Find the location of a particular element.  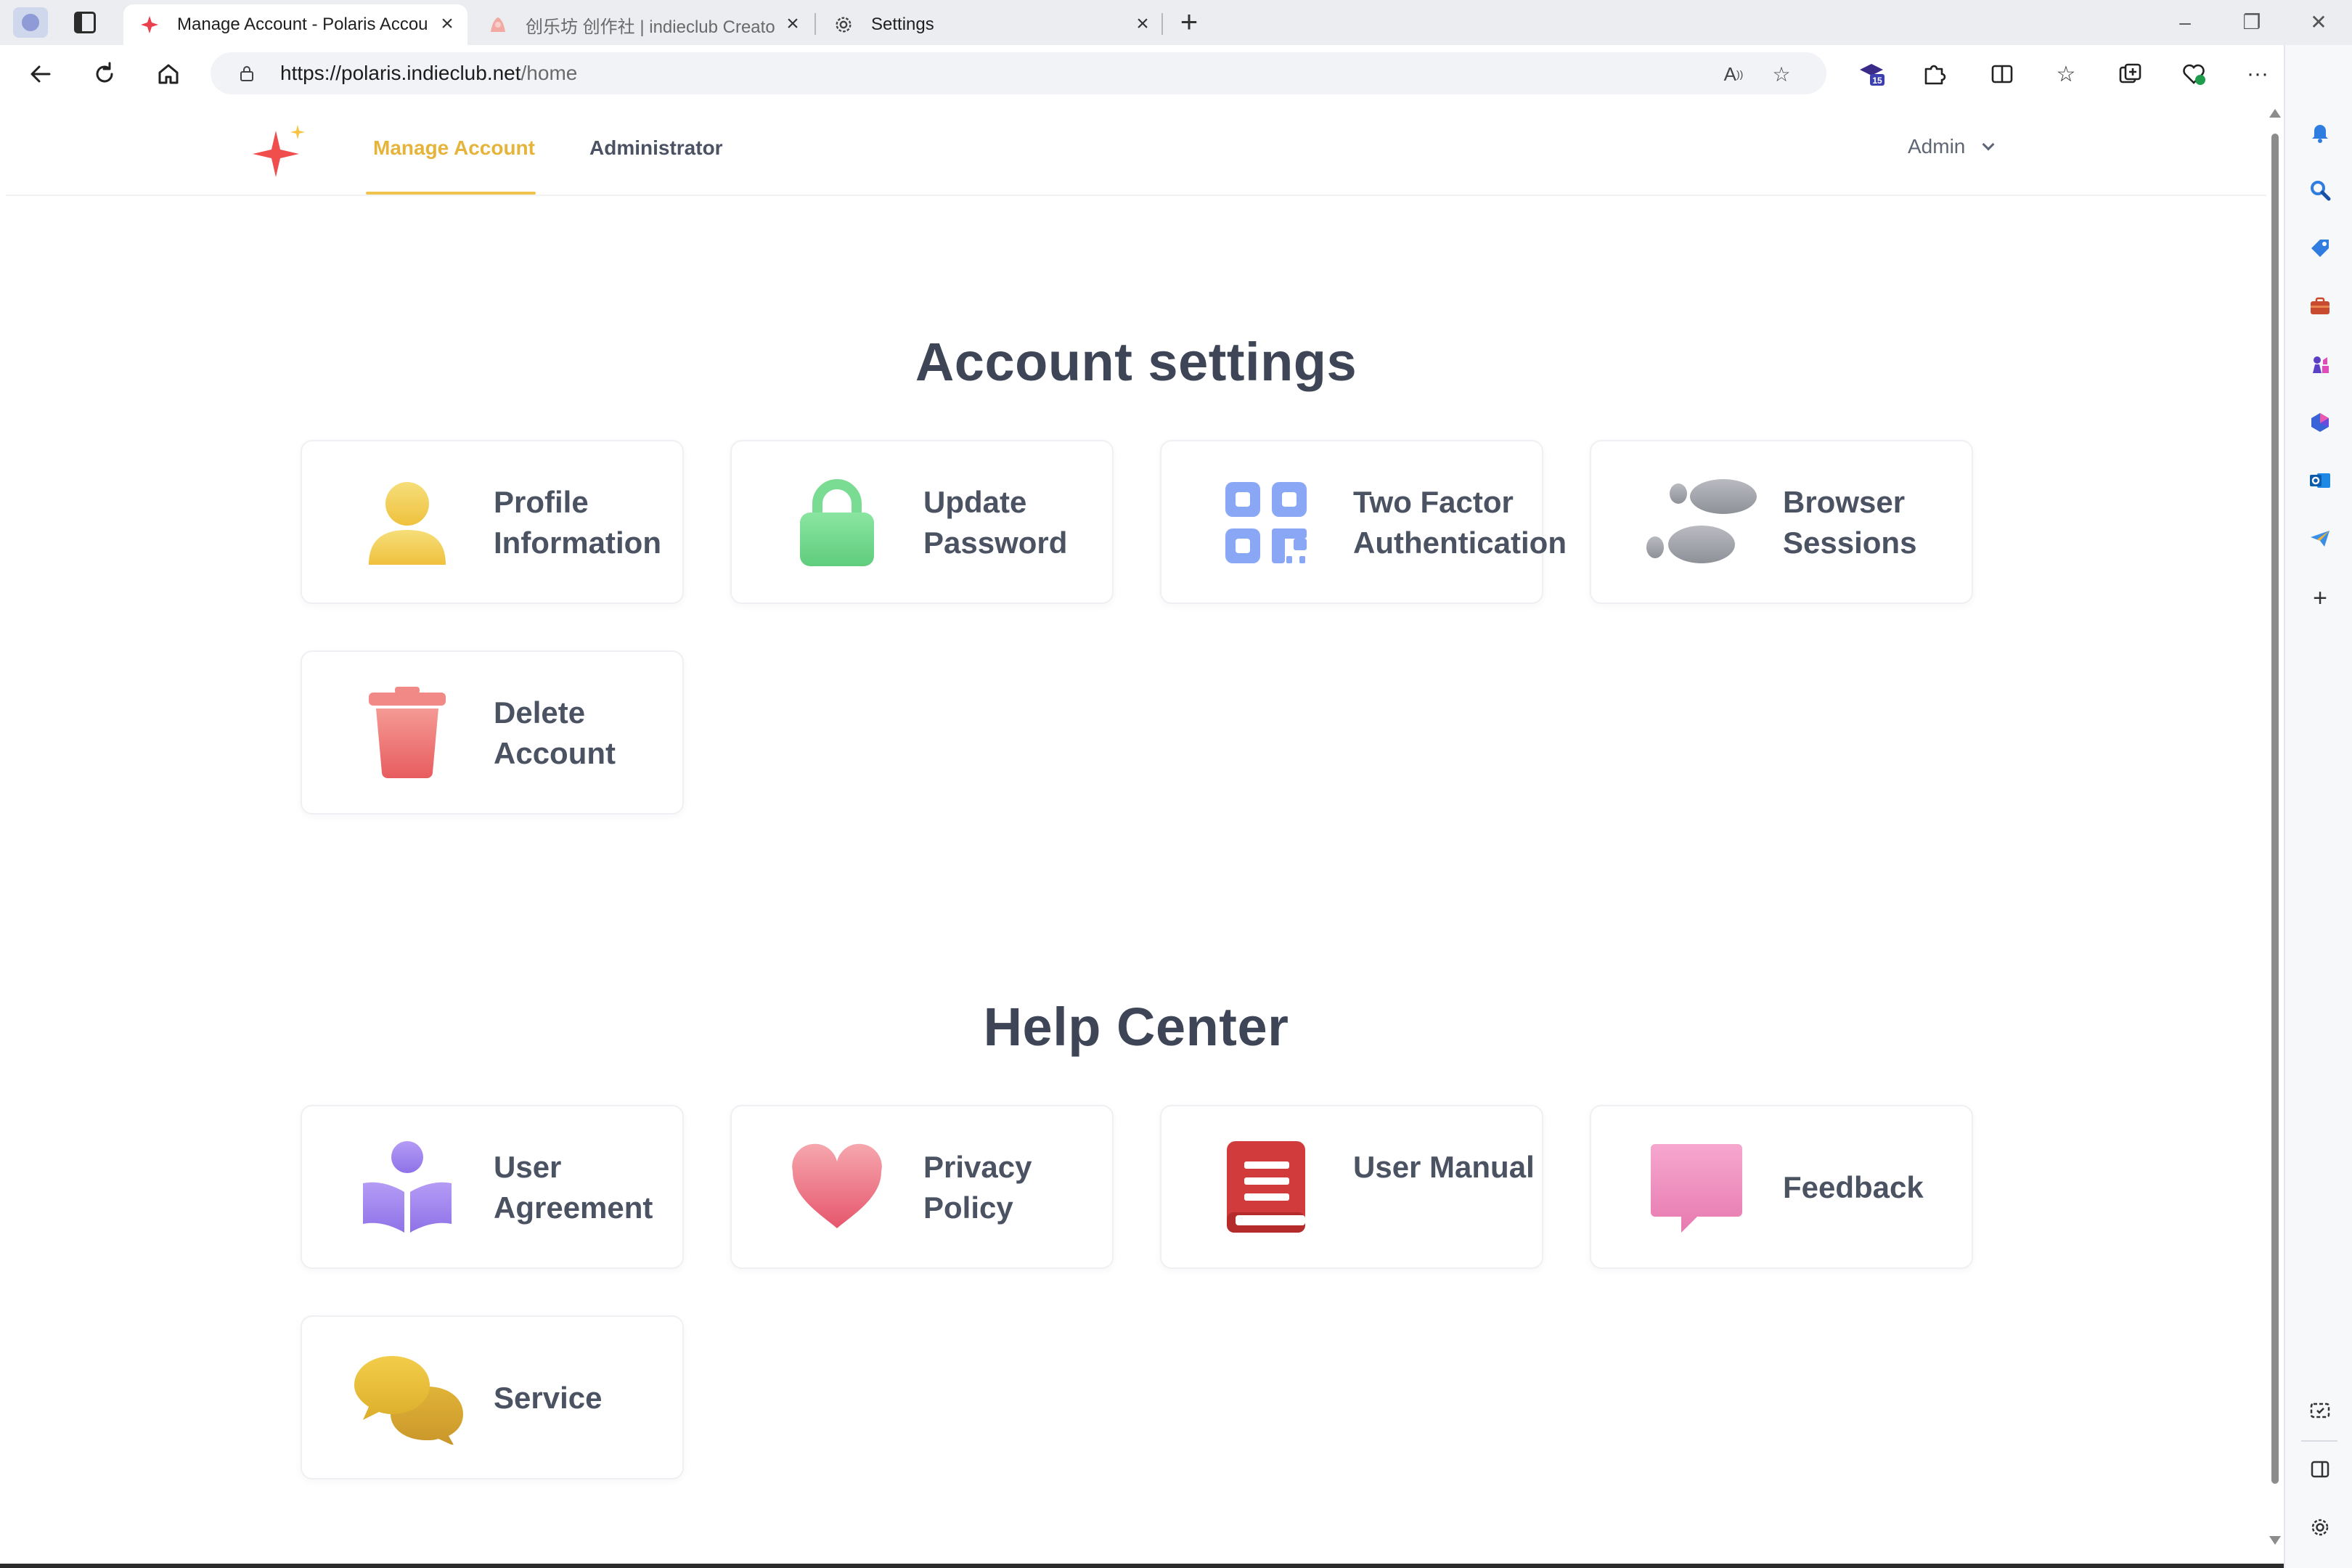

extensions-puzzle-icon is located at coordinates (1933, 74).